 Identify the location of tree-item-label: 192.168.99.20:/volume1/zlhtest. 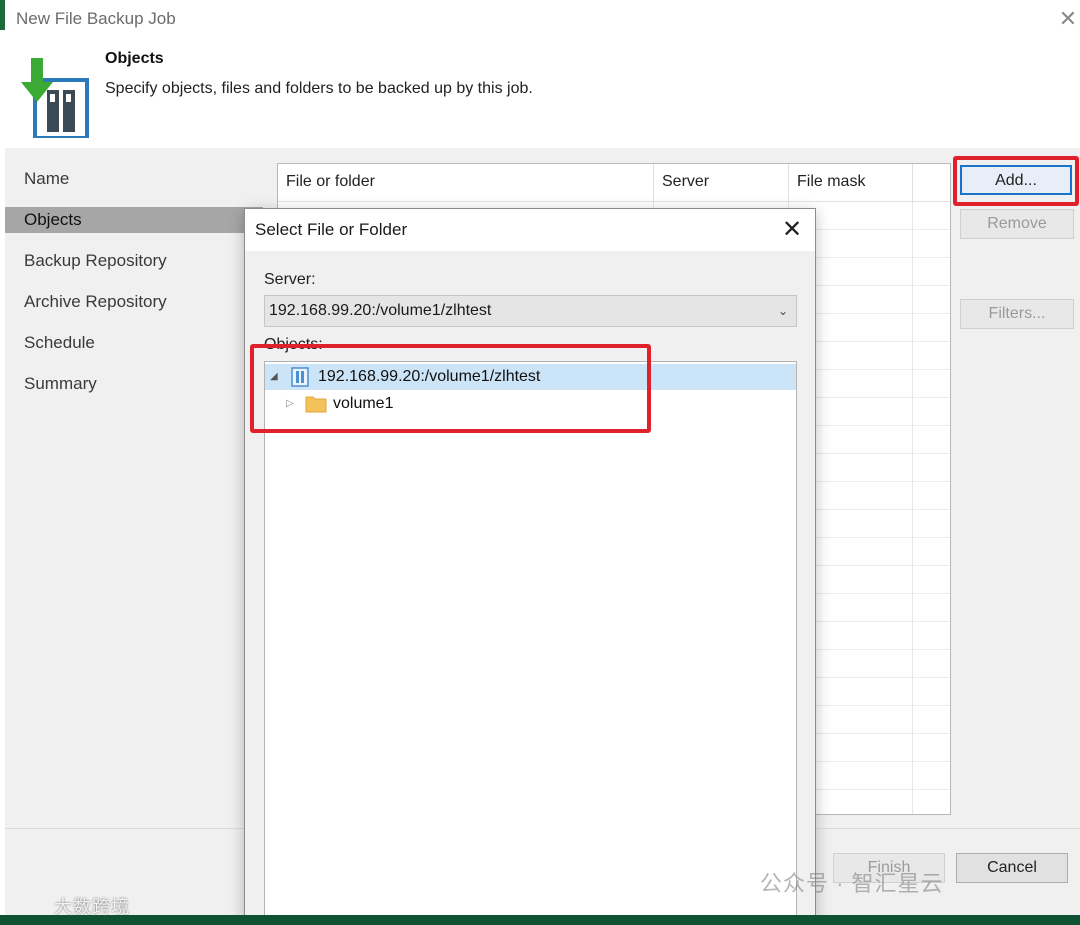
(429, 376).